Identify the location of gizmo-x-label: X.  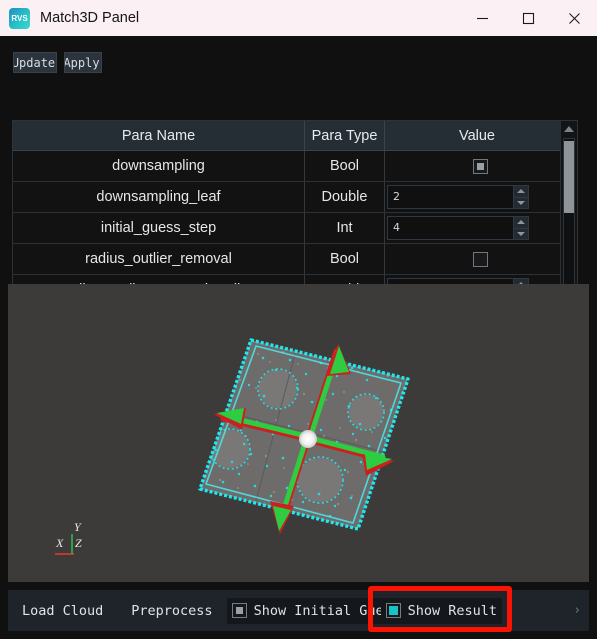
(60, 543).